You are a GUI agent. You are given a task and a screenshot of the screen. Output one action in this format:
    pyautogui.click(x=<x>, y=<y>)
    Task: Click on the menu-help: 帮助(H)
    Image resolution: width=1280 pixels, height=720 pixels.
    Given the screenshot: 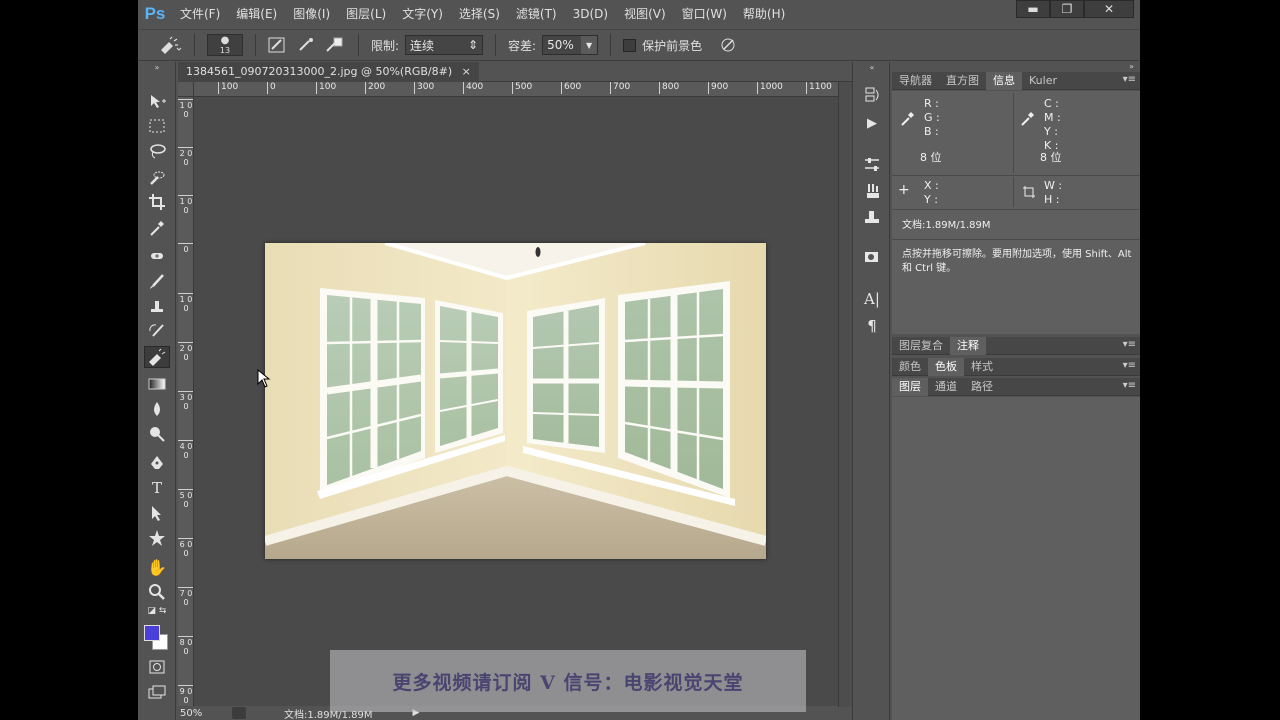 What is the action you would take?
    pyautogui.click(x=764, y=14)
    